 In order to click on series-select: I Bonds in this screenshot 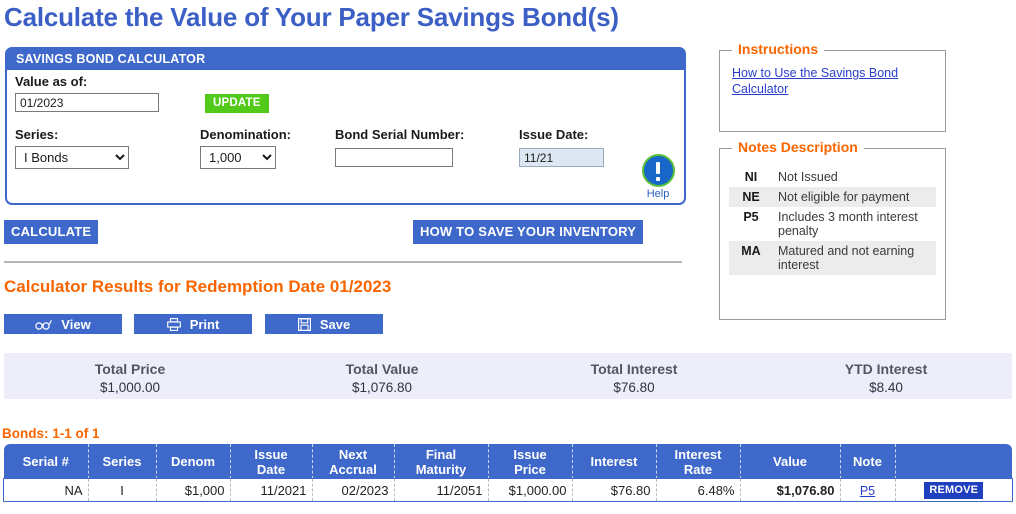, I will do `click(72, 157)`.